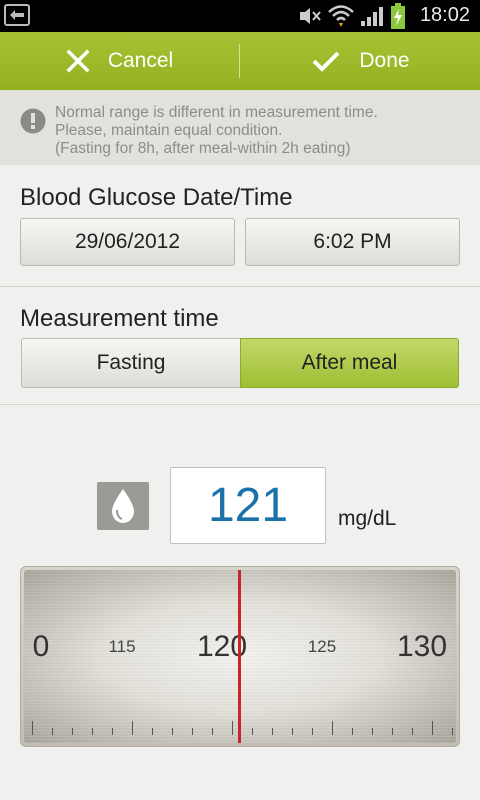 Image resolution: width=480 pixels, height=800 pixels. Describe the element at coordinates (156, 197) in the screenshot. I see `datetime-title: Blood Glucose Date/Time` at that location.